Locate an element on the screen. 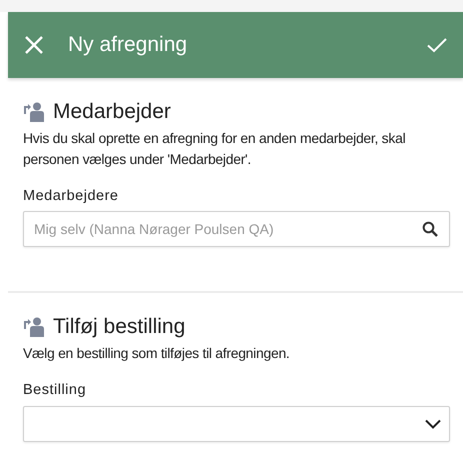  section-description: Vælg en bestilling som tilføjes til afregningen. is located at coordinates (157, 353).